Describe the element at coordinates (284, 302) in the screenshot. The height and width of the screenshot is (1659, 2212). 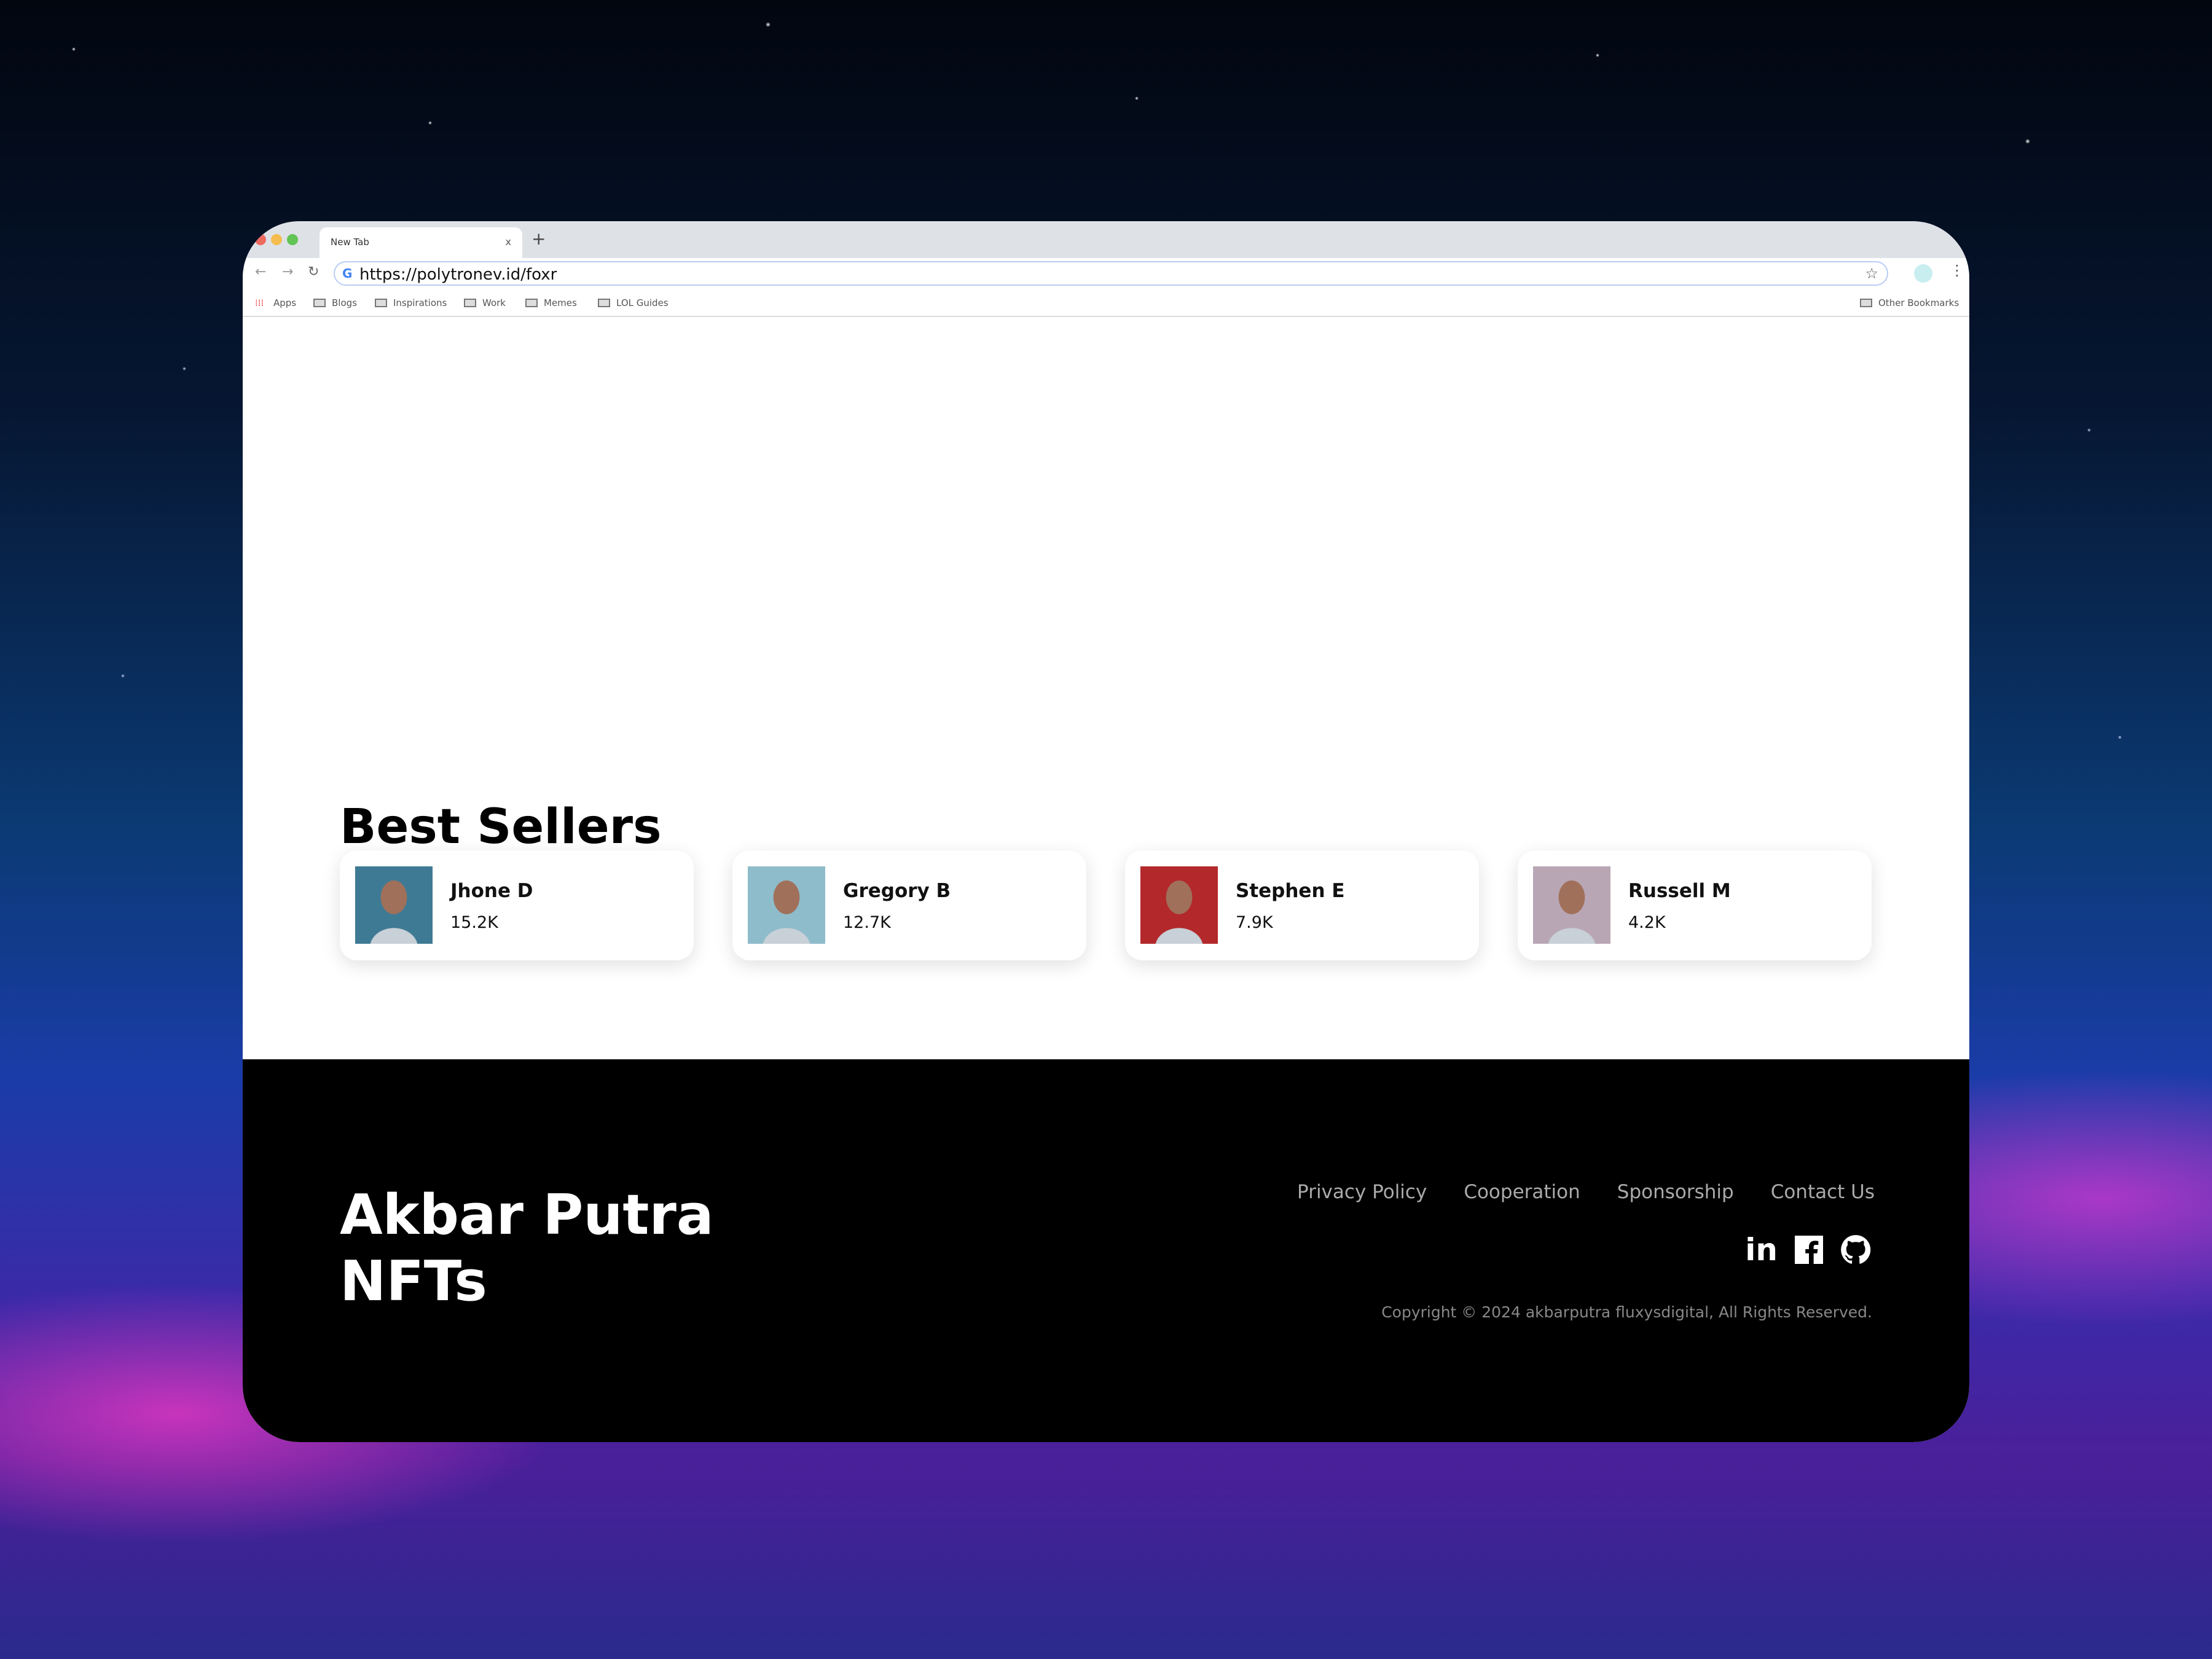
I see `bookmark-apps: Apps` at that location.